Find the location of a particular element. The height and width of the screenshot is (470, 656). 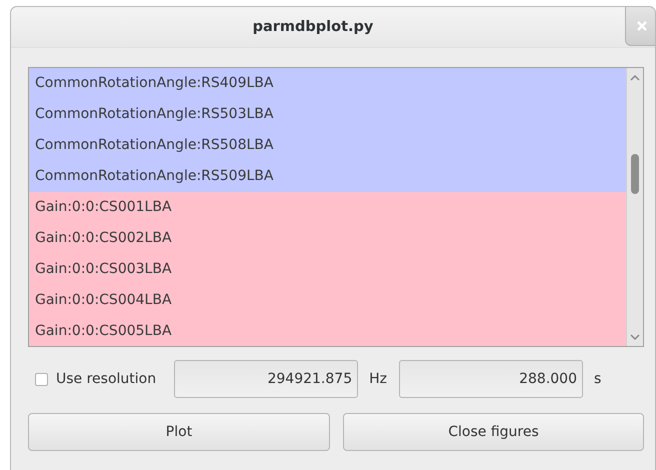

frequency-field: 294921.875 is located at coordinates (266, 379).